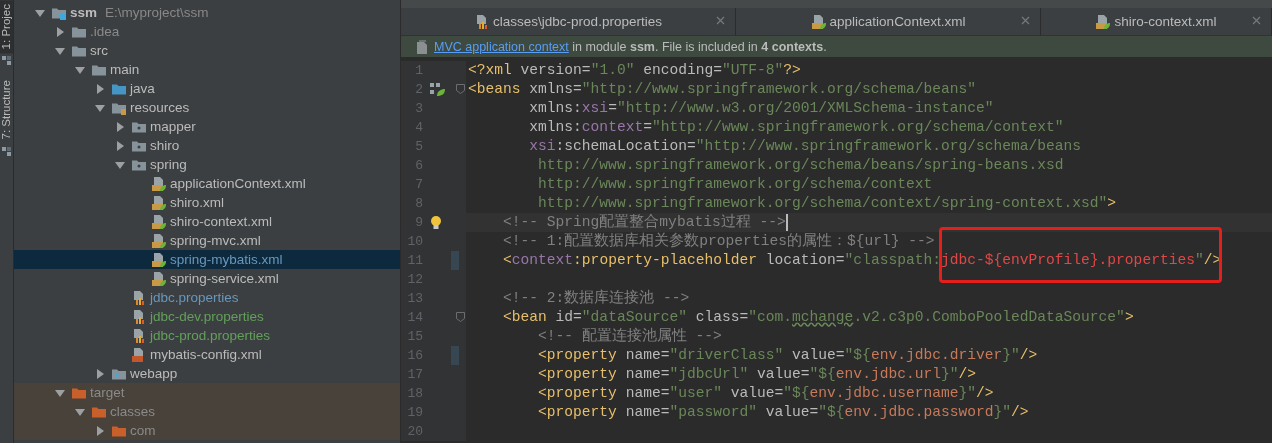  What do you see at coordinates (718, 241) in the screenshot?
I see `code-line: <!-- 1:配置数据库相关参数properties的属性：${url} -->` at bounding box center [718, 241].